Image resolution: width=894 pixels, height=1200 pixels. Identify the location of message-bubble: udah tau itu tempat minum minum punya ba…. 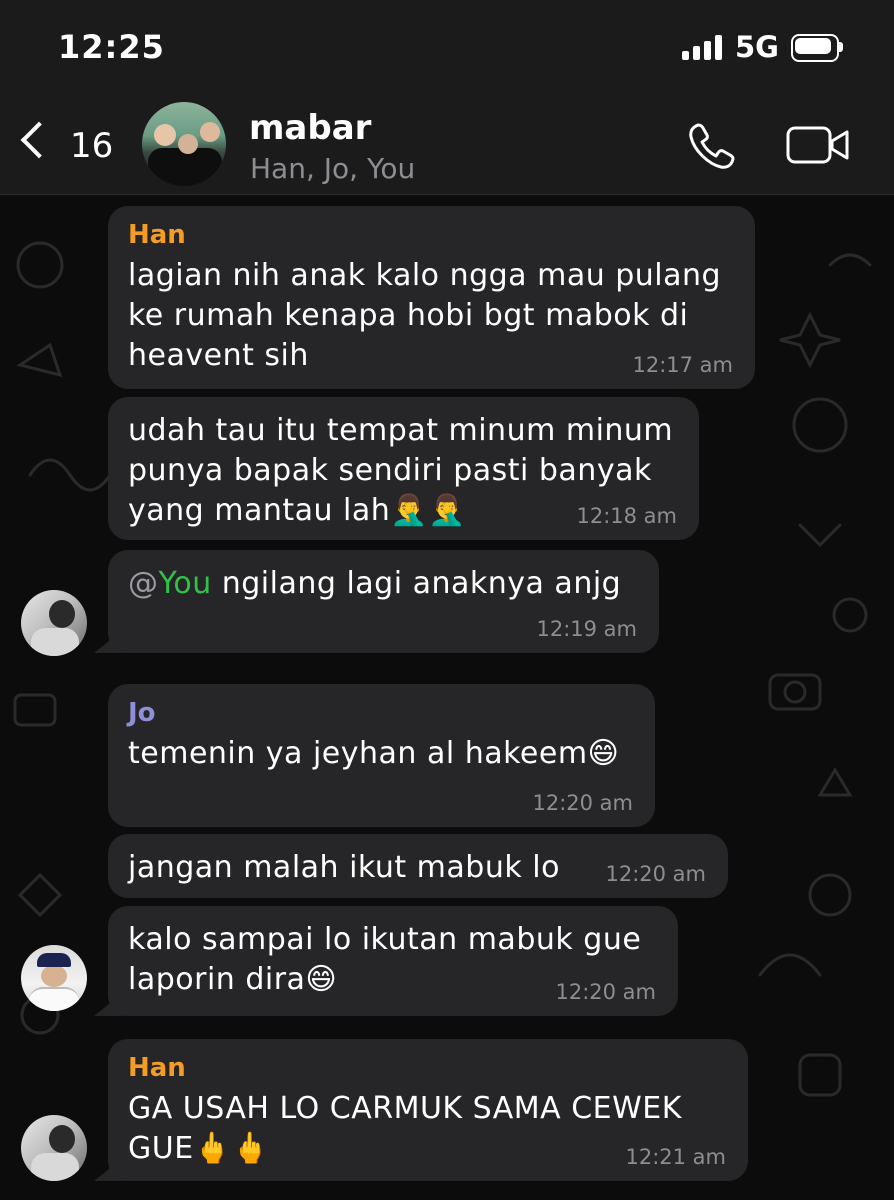
(403, 468).